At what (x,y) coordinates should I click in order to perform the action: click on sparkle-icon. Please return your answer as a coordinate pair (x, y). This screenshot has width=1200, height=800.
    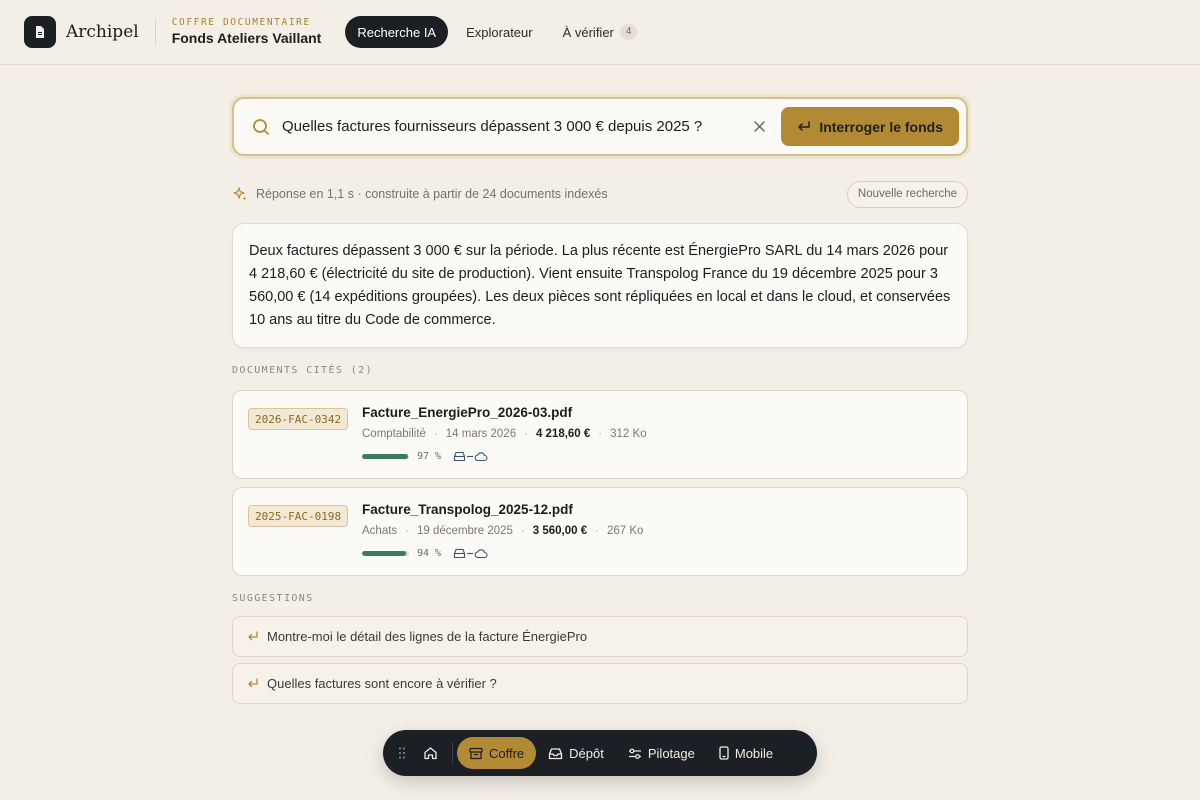
    Looking at the image, I should click on (240, 194).